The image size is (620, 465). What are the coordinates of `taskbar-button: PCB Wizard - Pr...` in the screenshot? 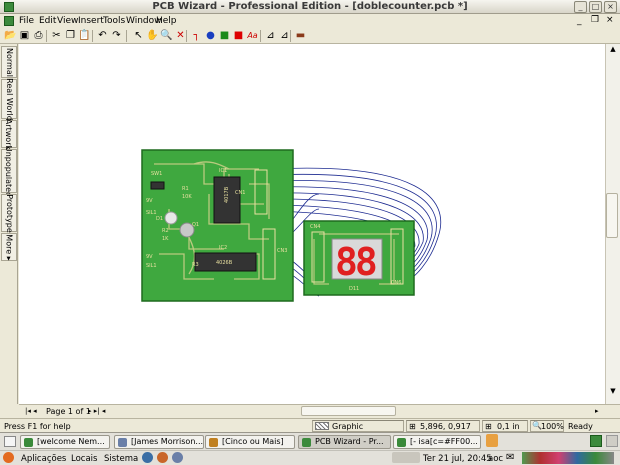 It's located at (344, 442).